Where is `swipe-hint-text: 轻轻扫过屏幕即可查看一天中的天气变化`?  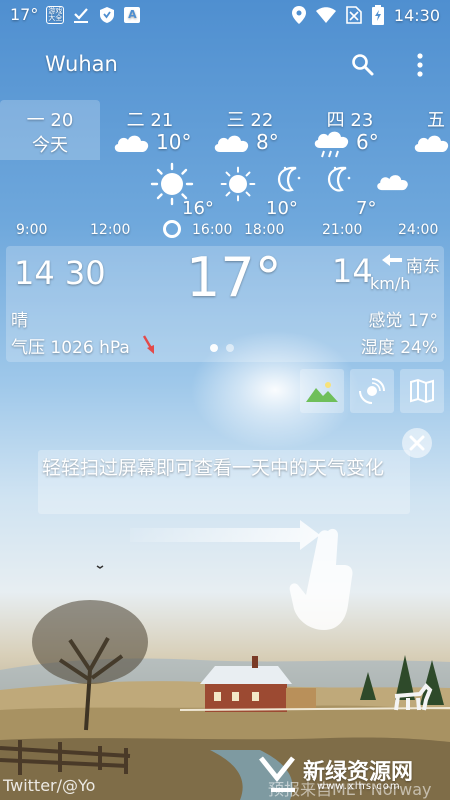
swipe-hint-text: 轻轻扫过屏幕即可查看一天中的天气变化 is located at coordinates (213, 468).